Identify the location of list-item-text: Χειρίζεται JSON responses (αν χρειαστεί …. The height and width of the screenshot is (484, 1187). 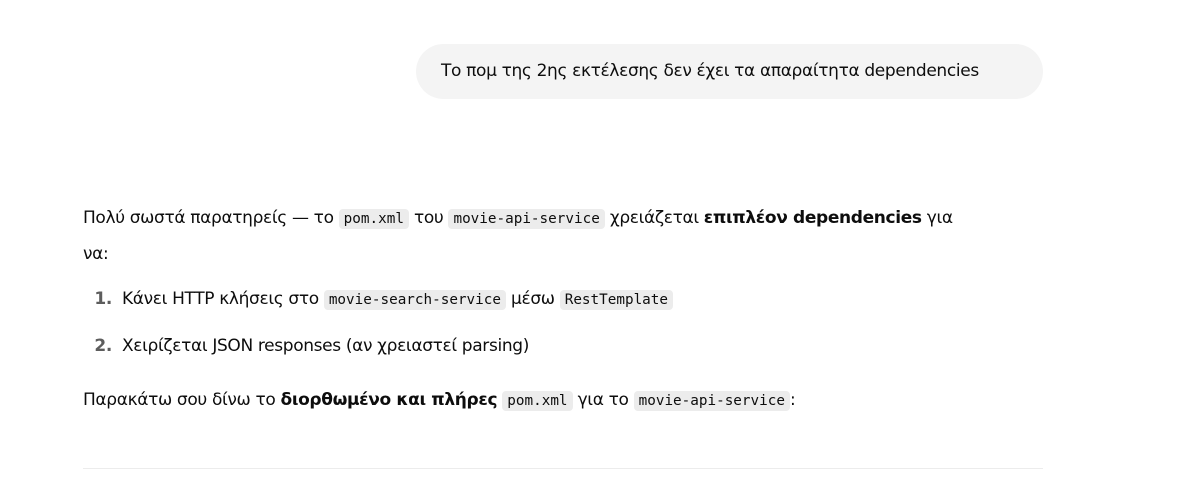
(325, 346).